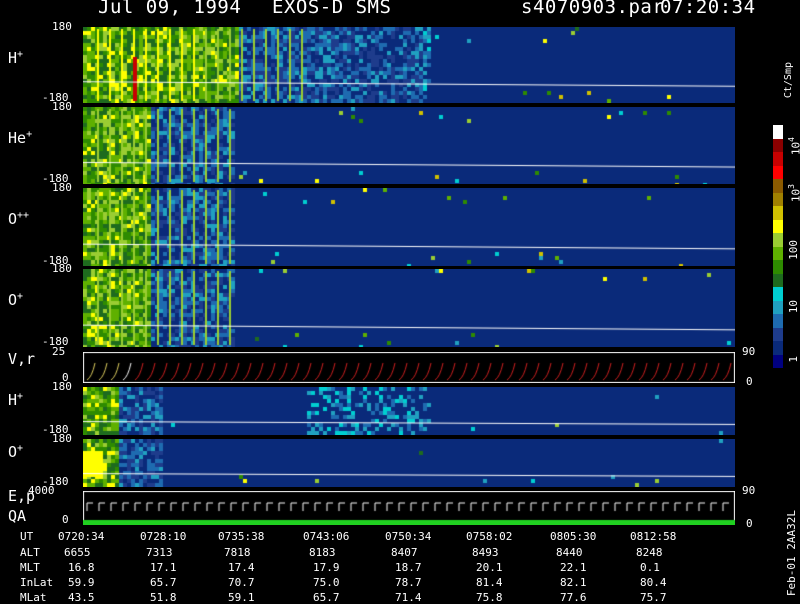 The height and width of the screenshot is (604, 800). What do you see at coordinates (62, 438) in the screenshot?
I see `panel-6-ymax: 180` at bounding box center [62, 438].